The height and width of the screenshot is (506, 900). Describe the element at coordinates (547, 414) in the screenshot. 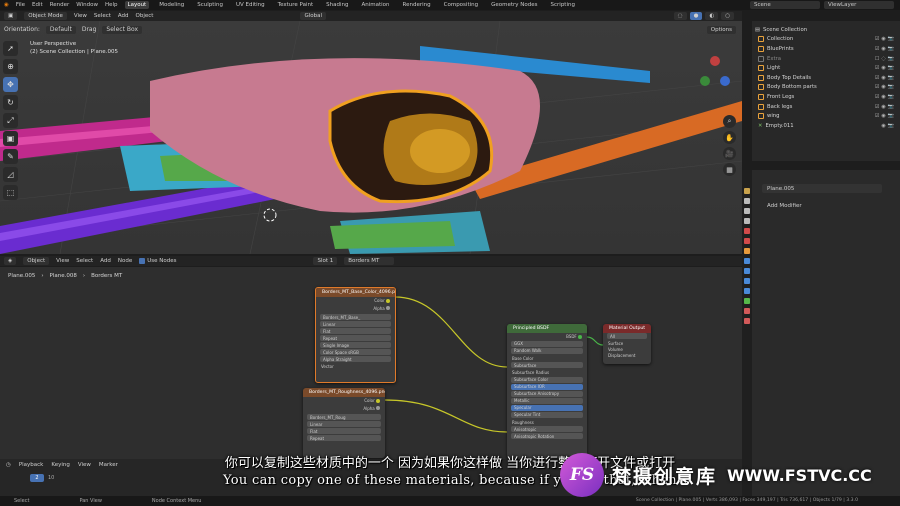

I see `input-specular-tint: Specular Tint` at that location.